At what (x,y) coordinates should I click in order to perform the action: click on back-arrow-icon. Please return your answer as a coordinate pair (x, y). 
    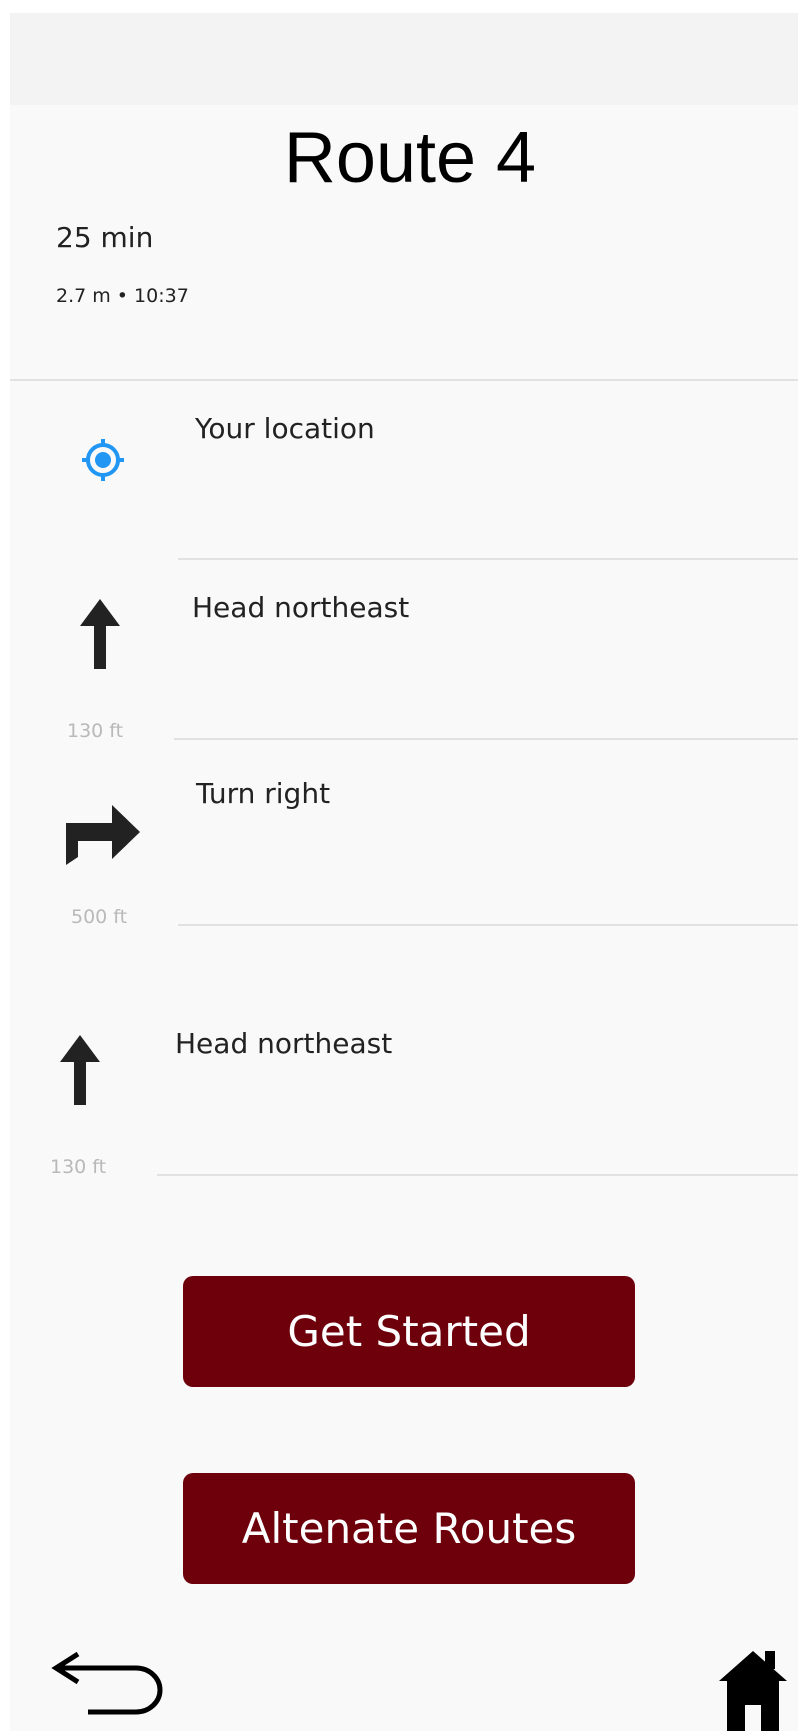
    Looking at the image, I should click on (107, 1683).